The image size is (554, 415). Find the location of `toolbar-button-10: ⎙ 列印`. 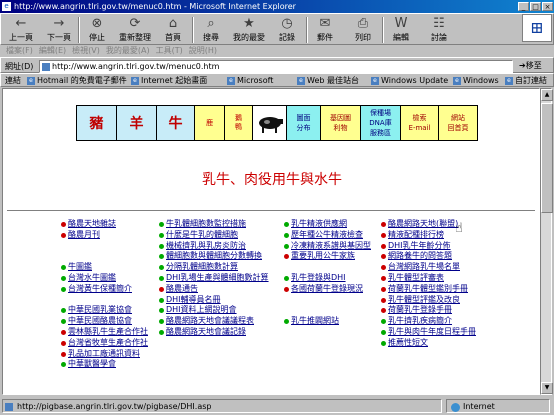

toolbar-button-10: ⎙ 列印 is located at coordinates (363, 30).